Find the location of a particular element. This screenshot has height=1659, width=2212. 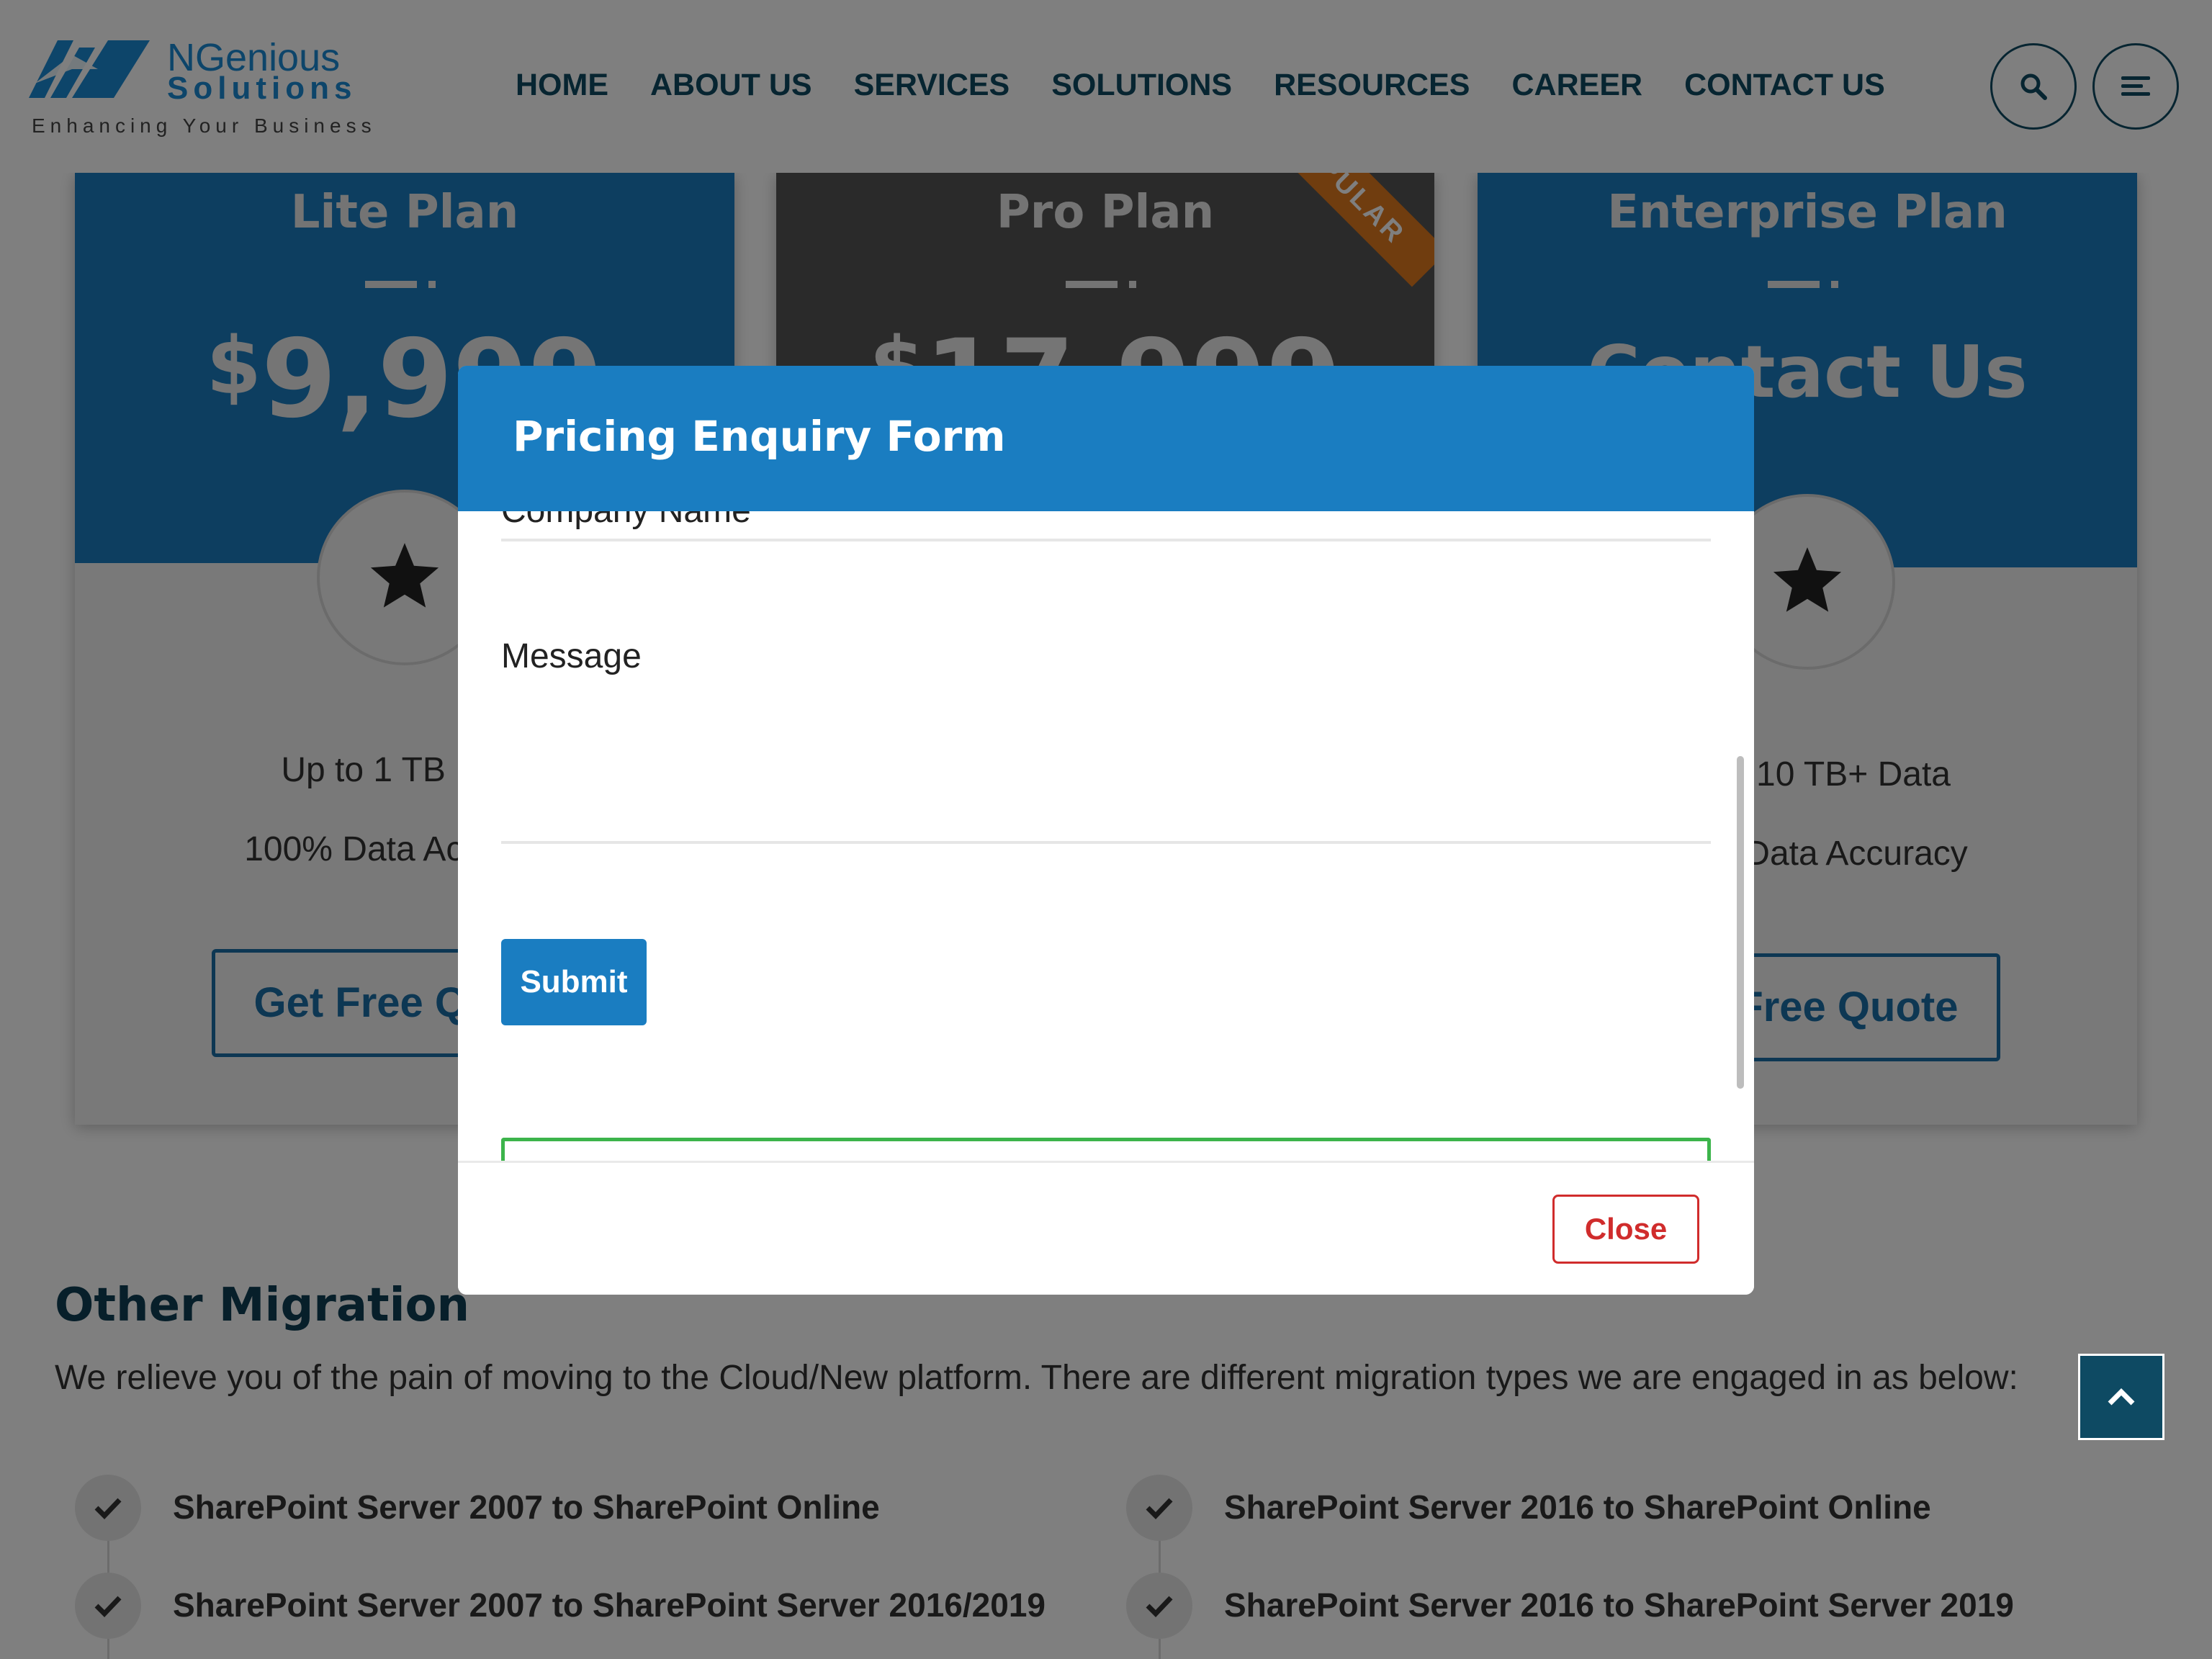

submit-button: Submit is located at coordinates (574, 982).